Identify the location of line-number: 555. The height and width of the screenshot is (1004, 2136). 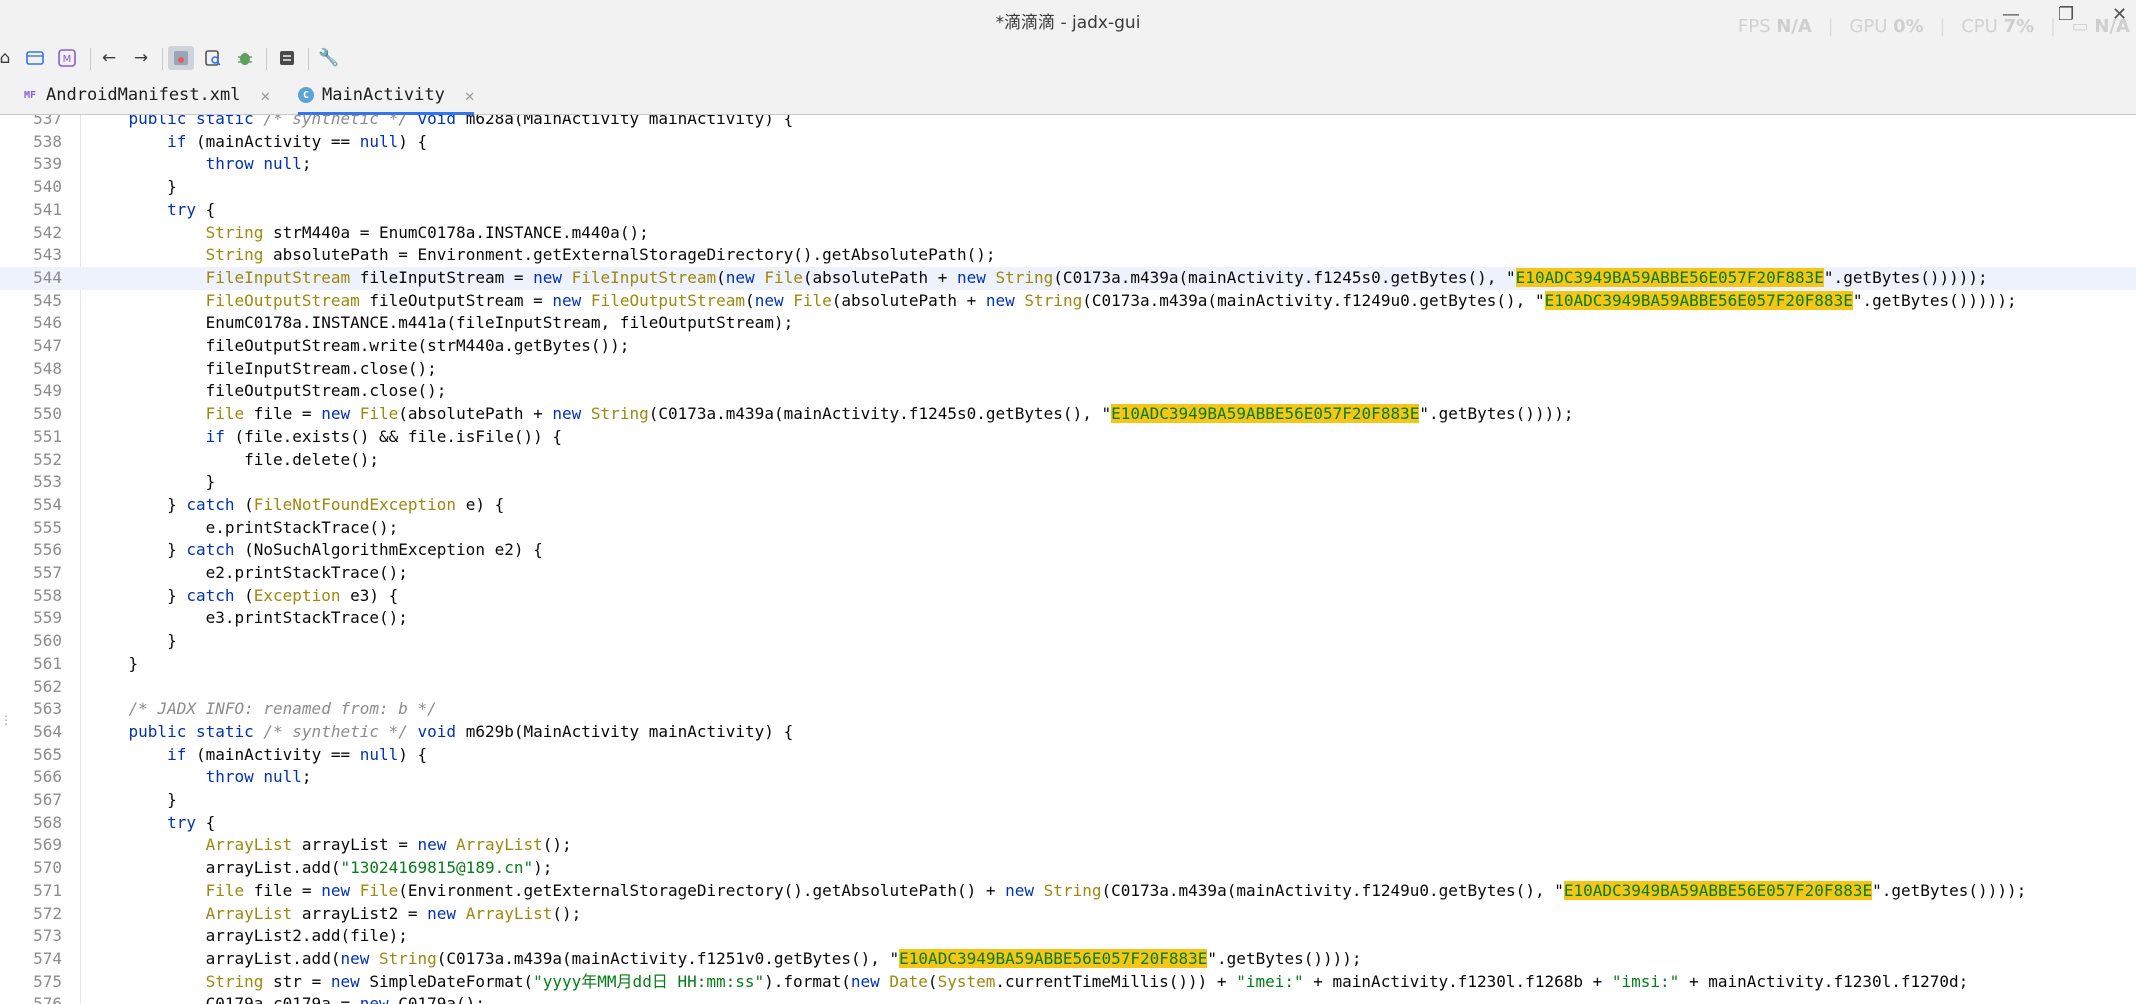
(47, 527).